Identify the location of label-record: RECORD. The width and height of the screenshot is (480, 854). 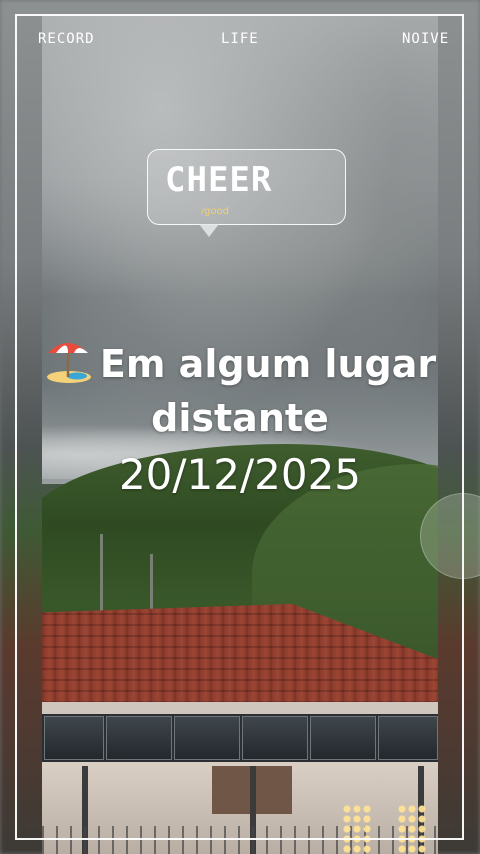
(66, 39).